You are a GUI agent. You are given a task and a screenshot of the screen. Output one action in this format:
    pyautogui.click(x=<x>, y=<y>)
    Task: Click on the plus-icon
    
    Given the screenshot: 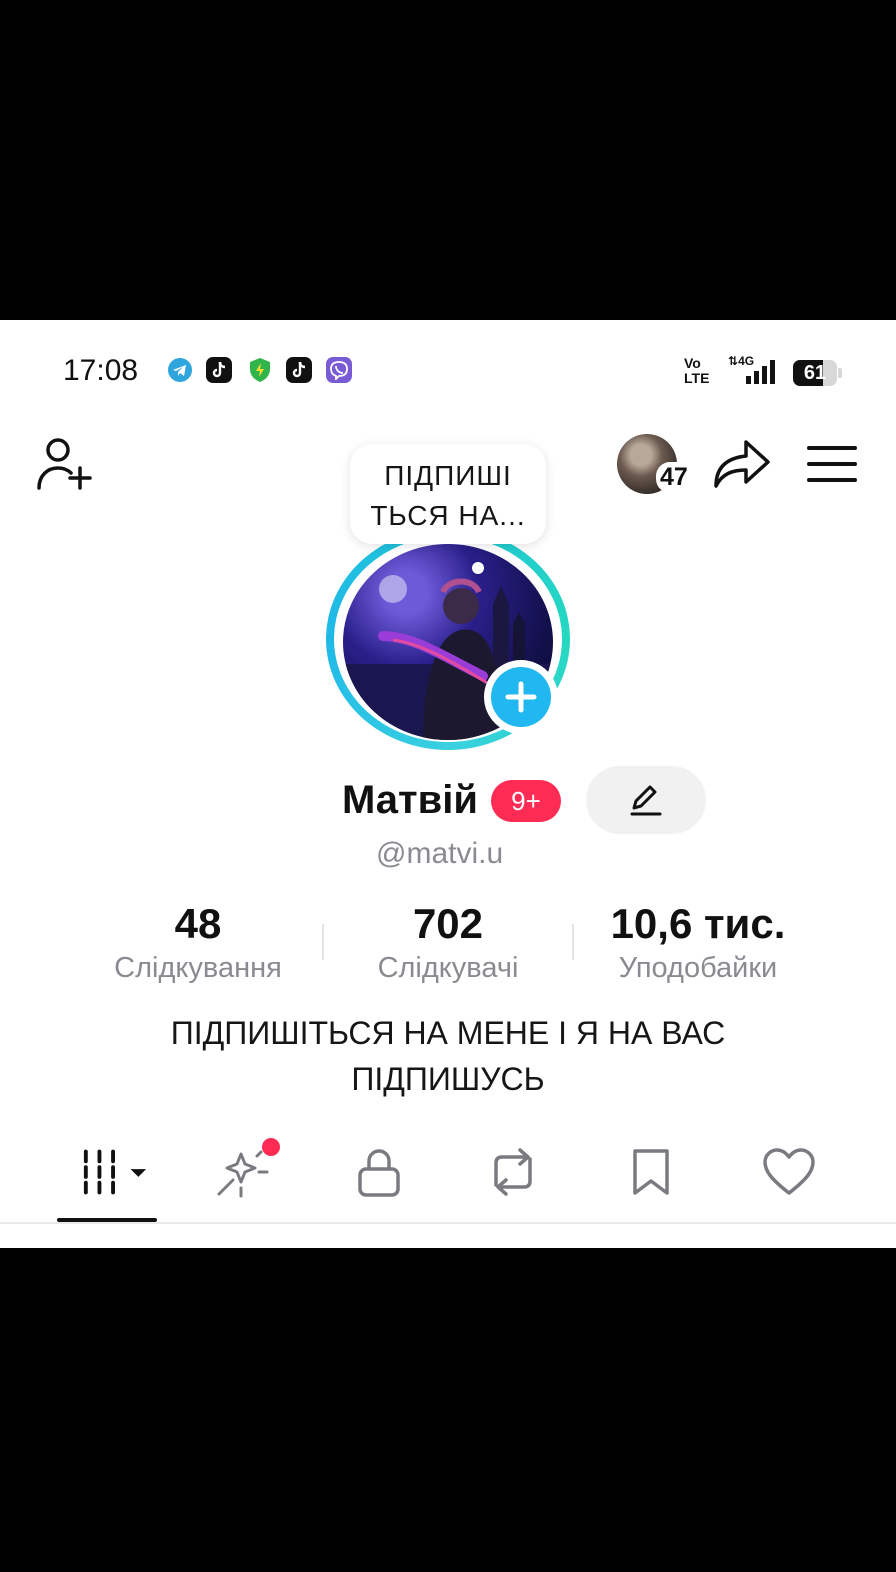 What is the action you would take?
    pyautogui.click(x=521, y=697)
    